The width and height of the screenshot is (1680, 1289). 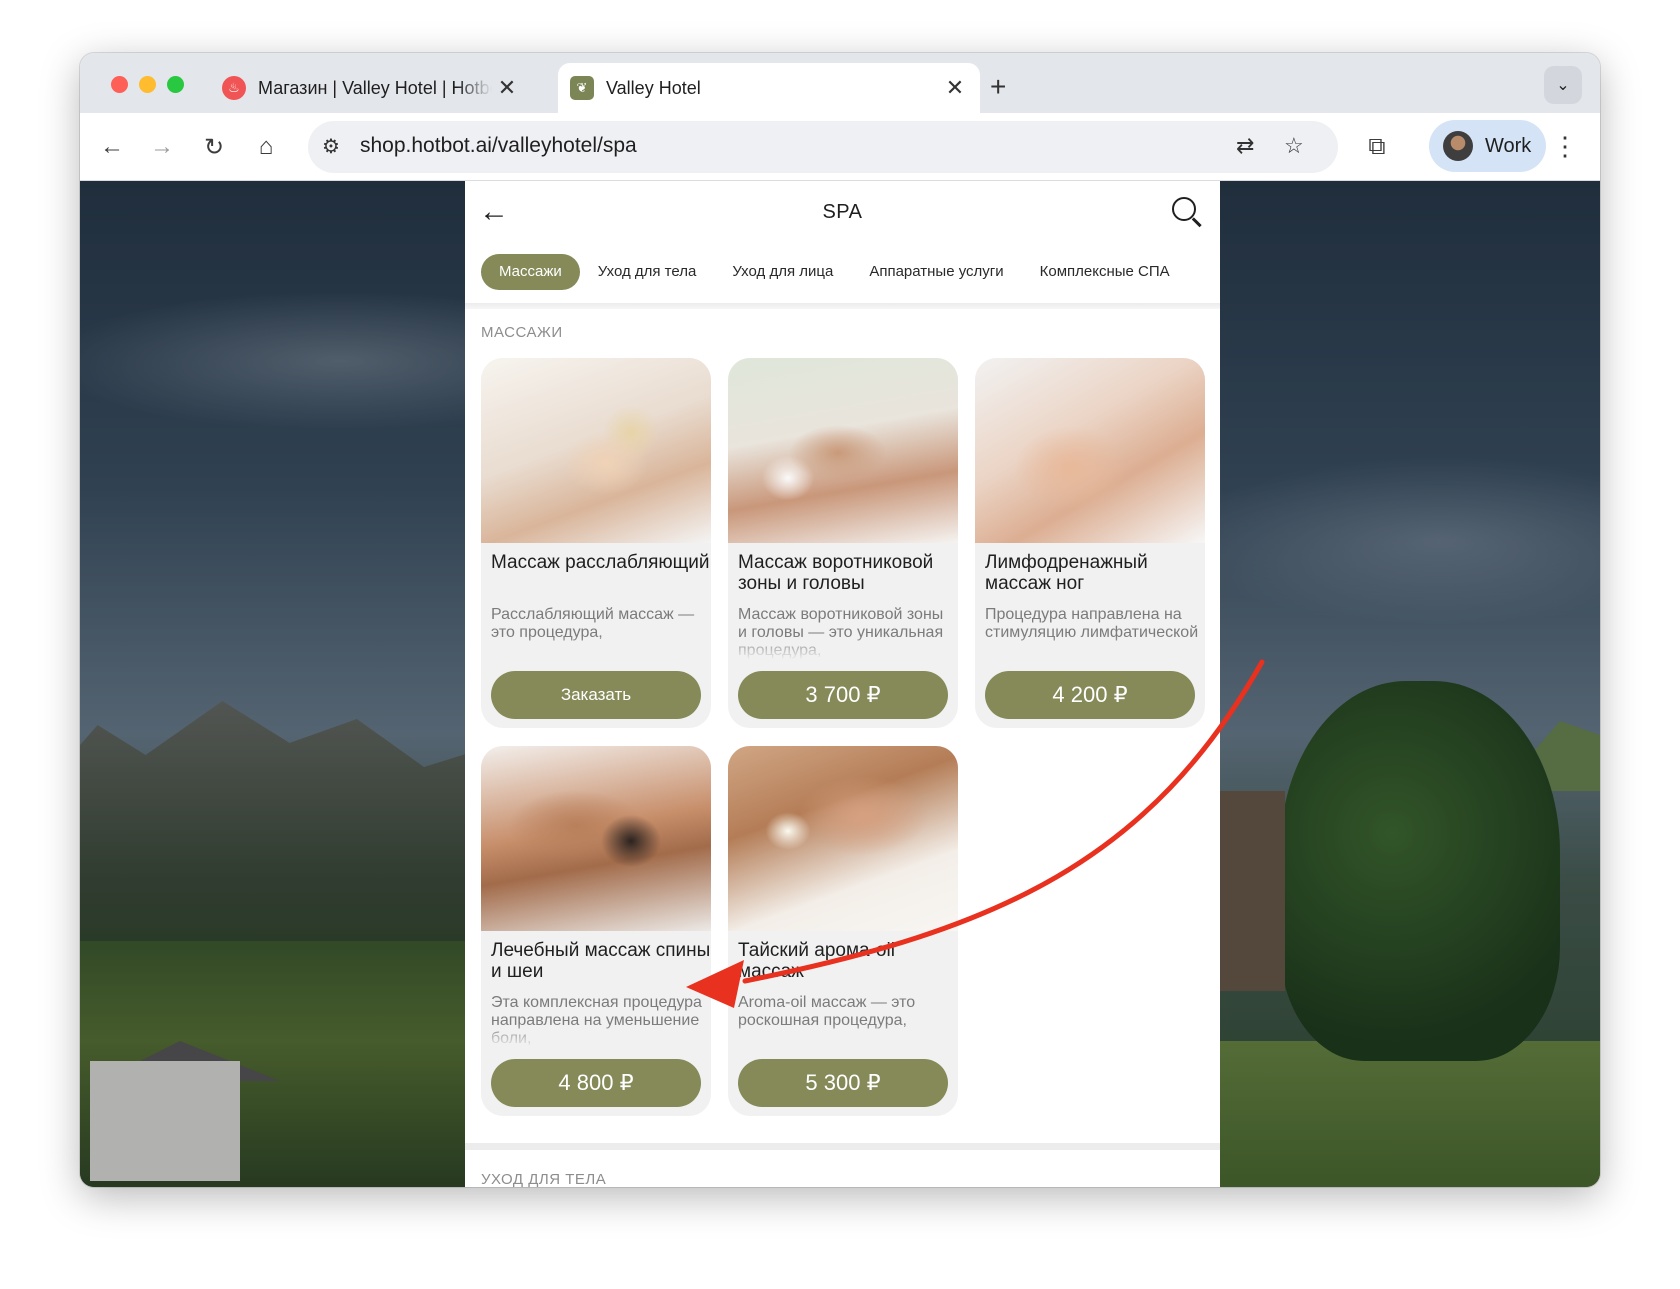 What do you see at coordinates (530, 272) in the screenshot?
I see `tab-massages: Массажи` at bounding box center [530, 272].